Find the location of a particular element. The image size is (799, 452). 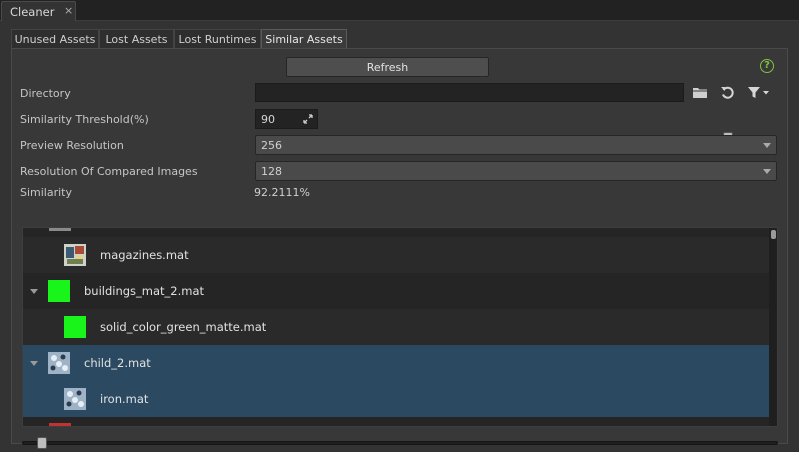

asset-name: magazines.mat is located at coordinates (144, 255).